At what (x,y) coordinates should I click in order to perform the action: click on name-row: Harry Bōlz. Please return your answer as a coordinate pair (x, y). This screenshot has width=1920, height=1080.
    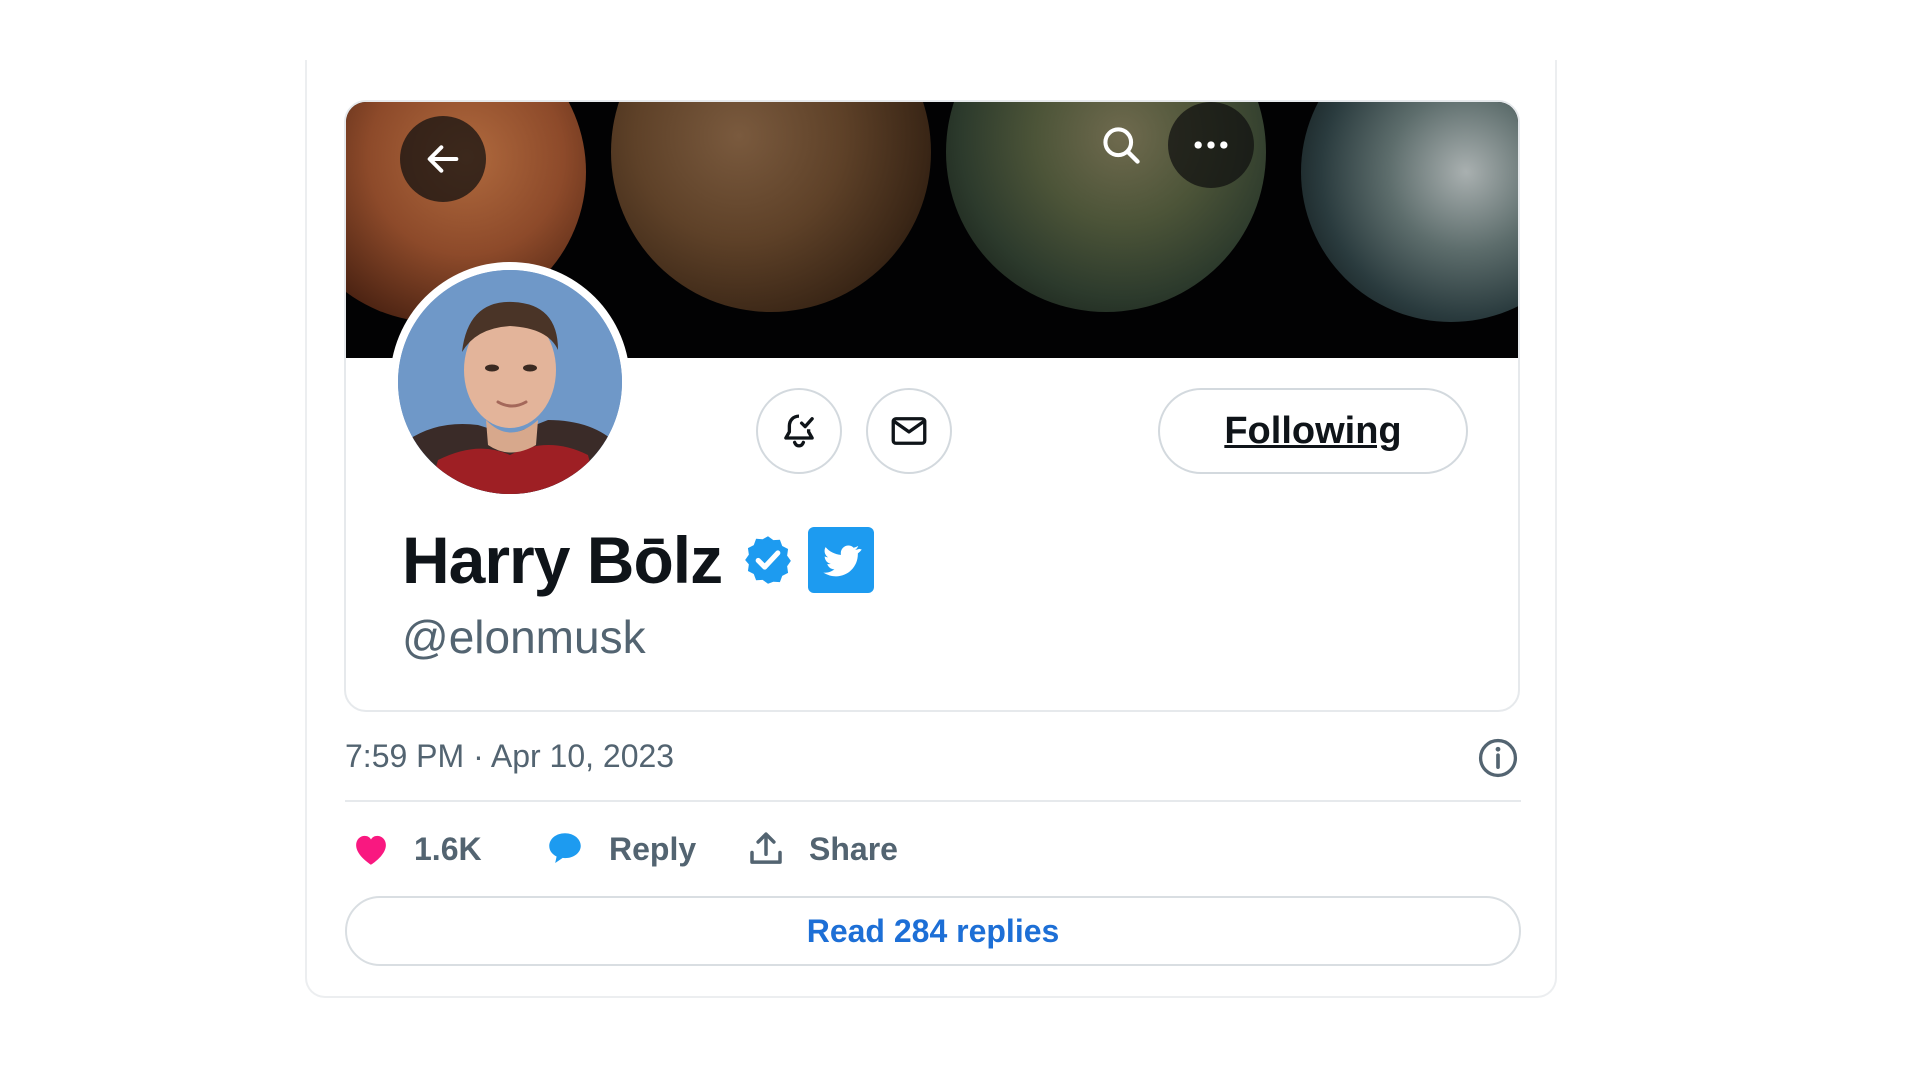
    Looking at the image, I should click on (638, 560).